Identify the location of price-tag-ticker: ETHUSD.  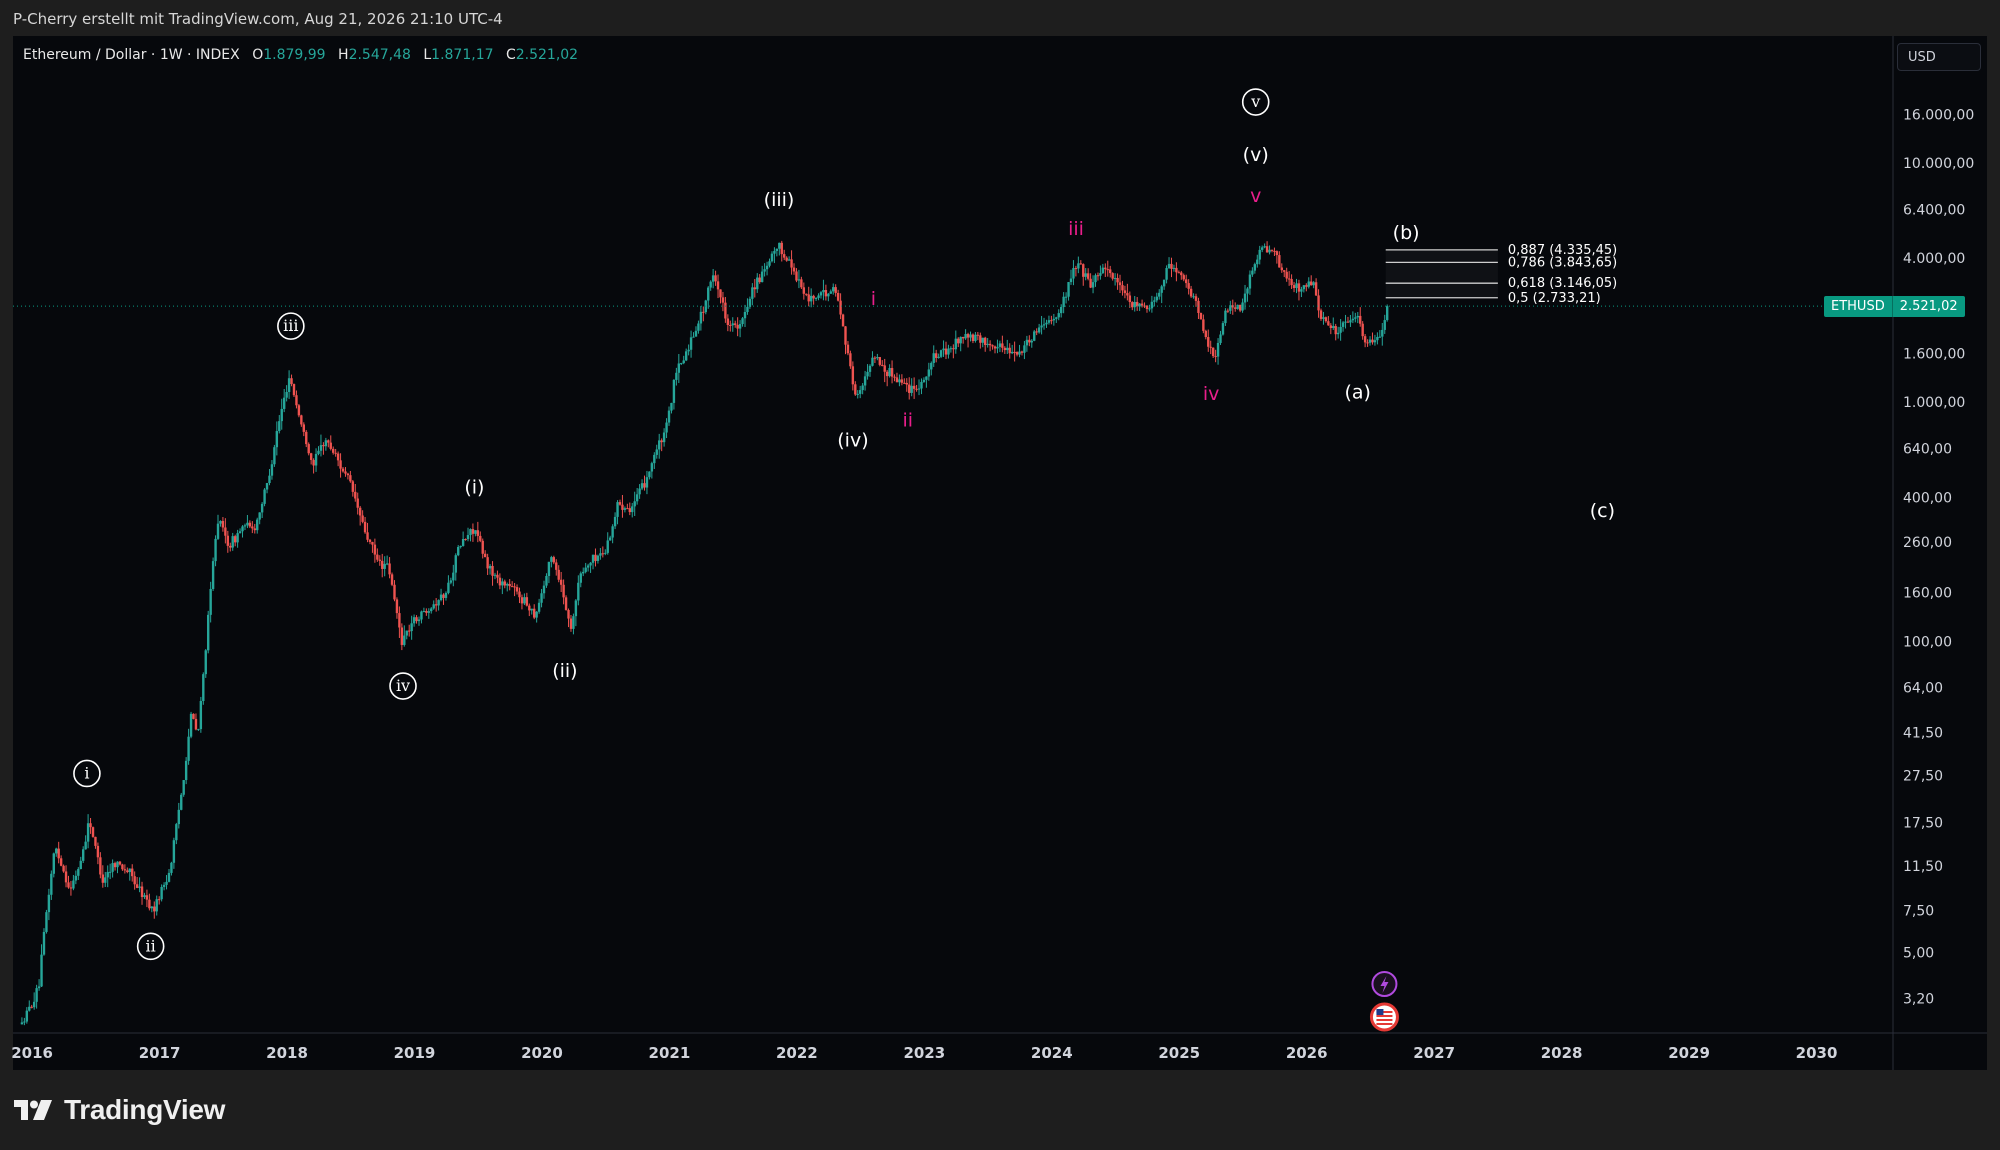
(1858, 307).